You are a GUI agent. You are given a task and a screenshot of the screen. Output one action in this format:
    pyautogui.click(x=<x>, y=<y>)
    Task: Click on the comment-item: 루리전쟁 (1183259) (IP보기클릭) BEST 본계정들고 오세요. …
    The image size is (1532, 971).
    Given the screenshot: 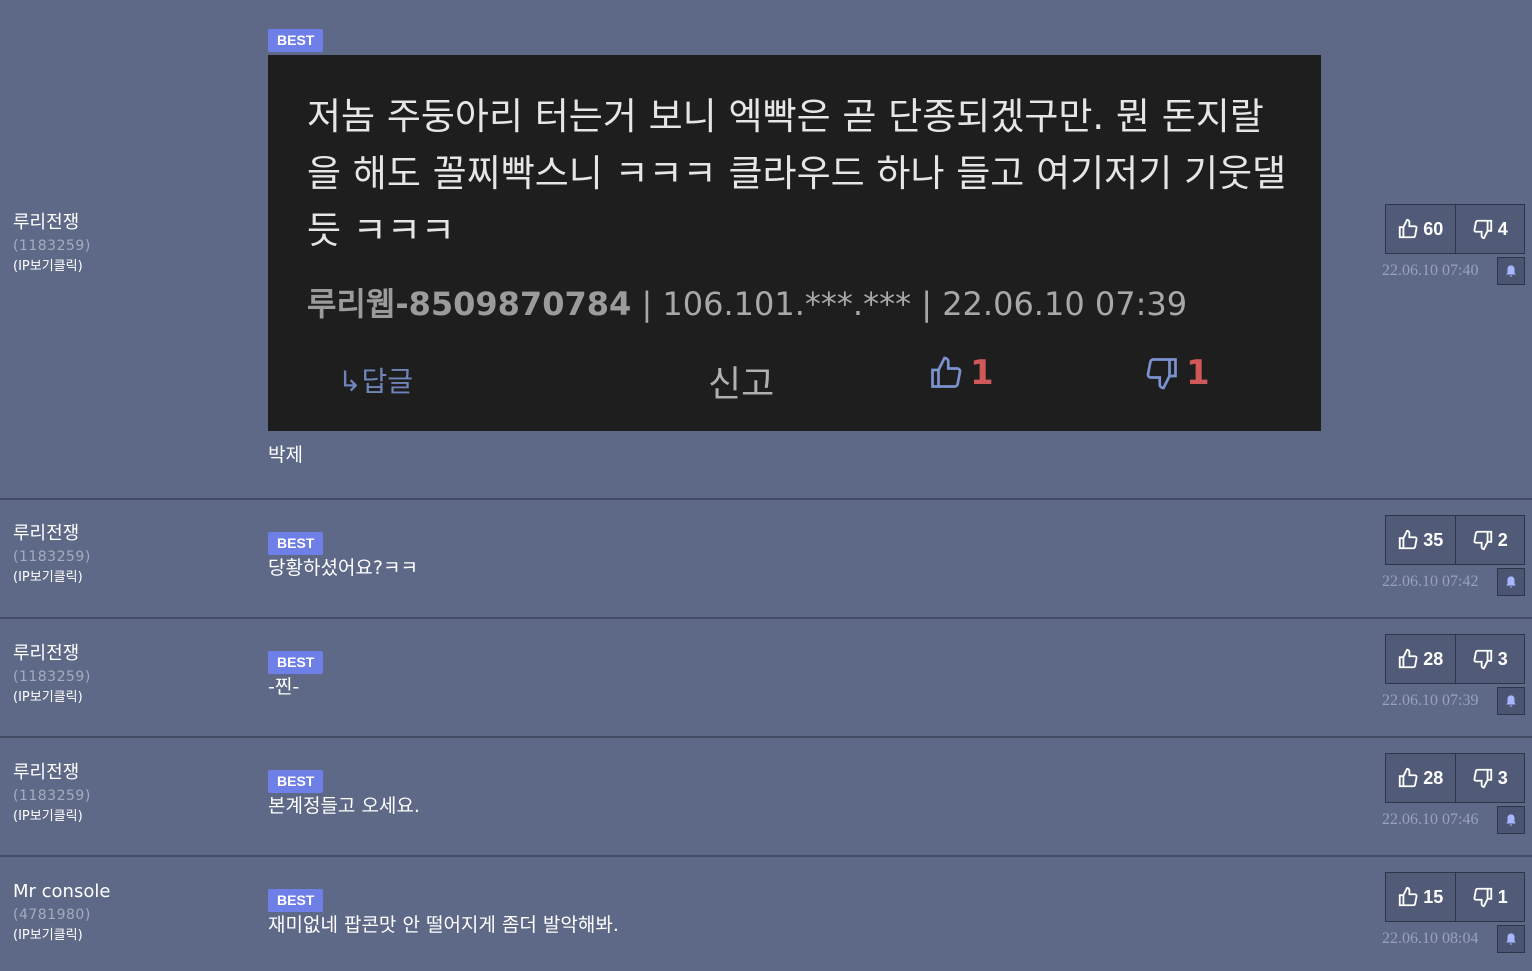 What is the action you would take?
    pyautogui.click(x=766, y=797)
    